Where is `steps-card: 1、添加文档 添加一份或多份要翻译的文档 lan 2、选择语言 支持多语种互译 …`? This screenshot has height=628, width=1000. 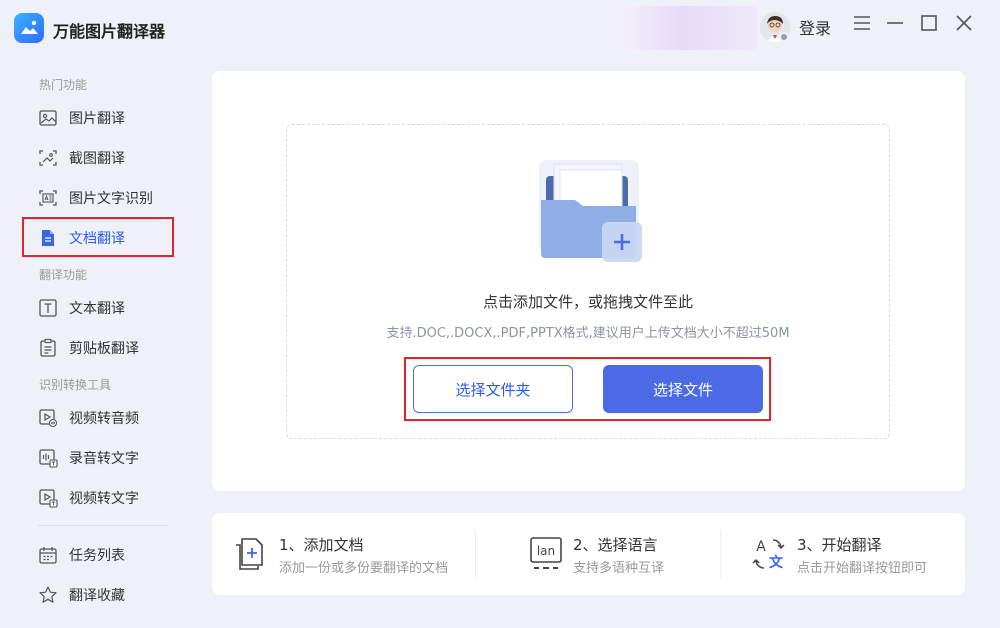 steps-card: 1、添加文档 添加一份或多份要翻译的文档 lan 2、选择语言 支持多语种互译 … is located at coordinates (588, 554).